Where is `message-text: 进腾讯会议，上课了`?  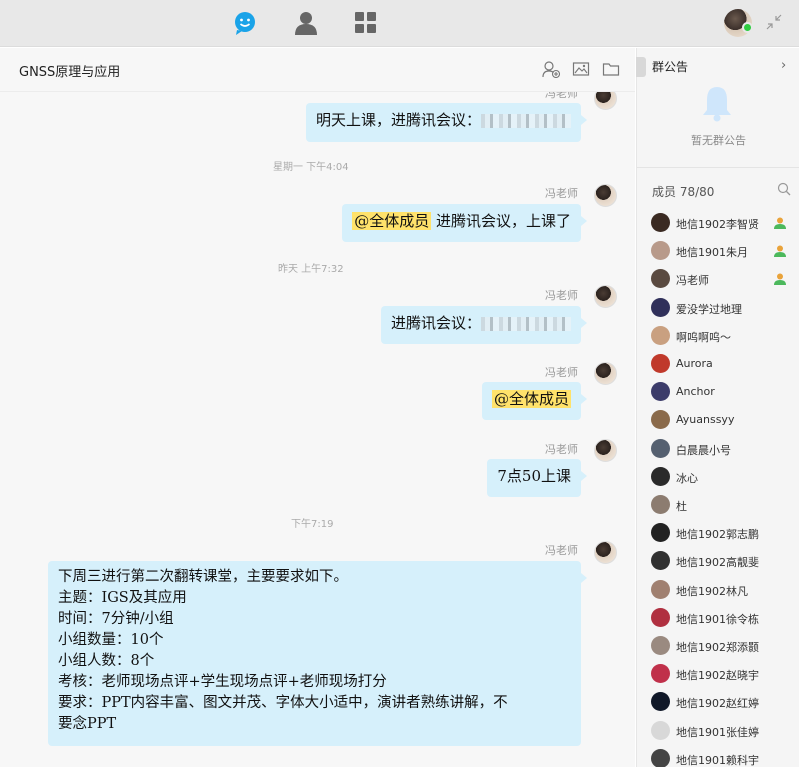
message-text: 进腾讯会议，上课了 is located at coordinates (501, 221).